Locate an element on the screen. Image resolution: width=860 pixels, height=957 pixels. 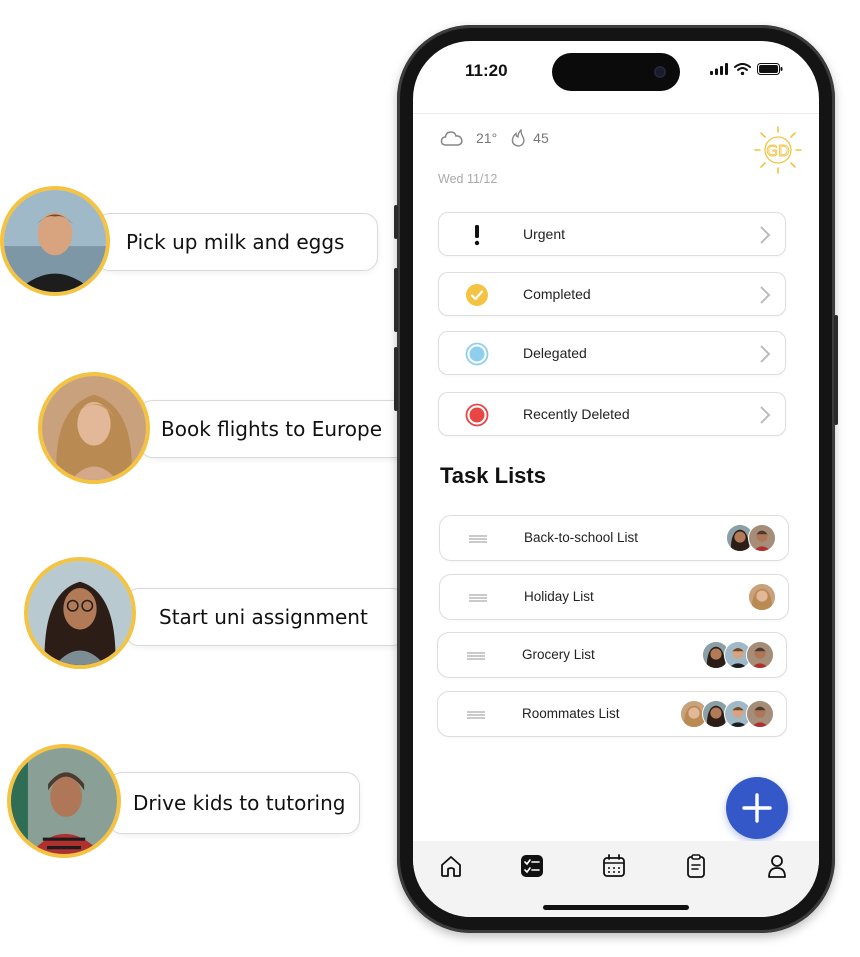
streak-count: 45 is located at coordinates (541, 138).